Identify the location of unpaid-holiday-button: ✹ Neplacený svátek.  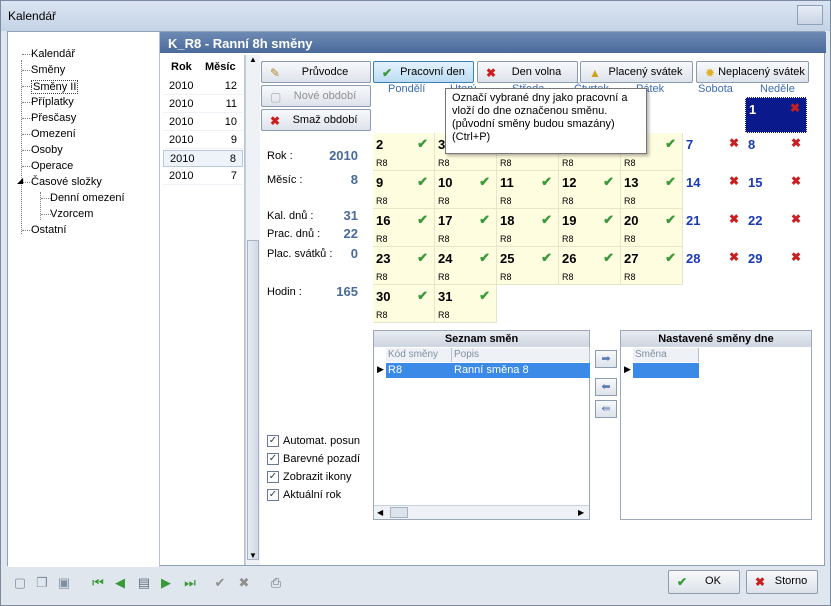
(752, 72).